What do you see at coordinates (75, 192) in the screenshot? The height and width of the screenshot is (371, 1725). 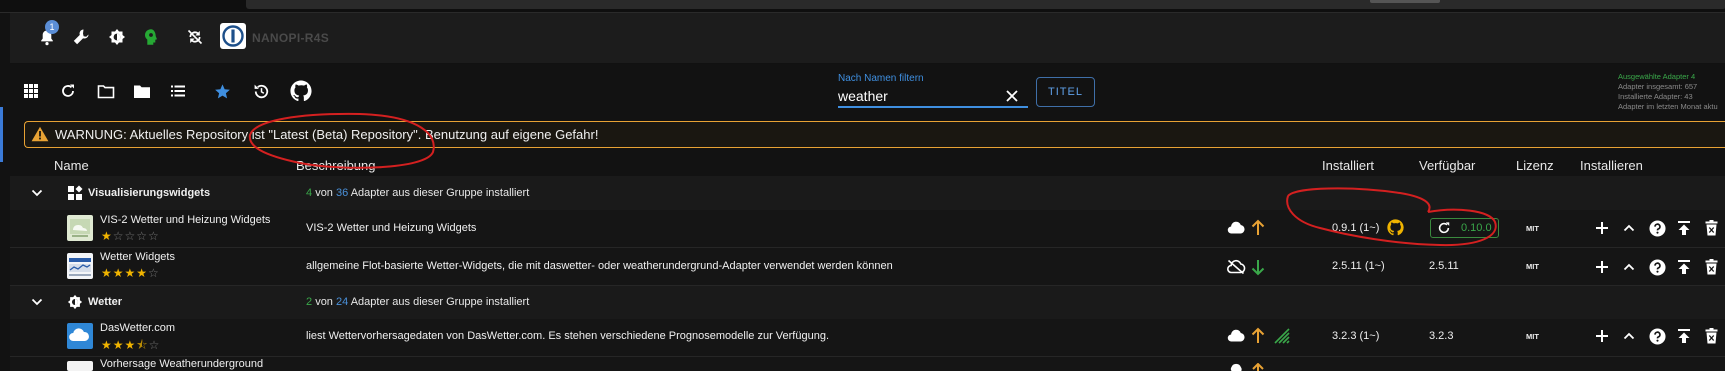 I see `widgets-icon` at bounding box center [75, 192].